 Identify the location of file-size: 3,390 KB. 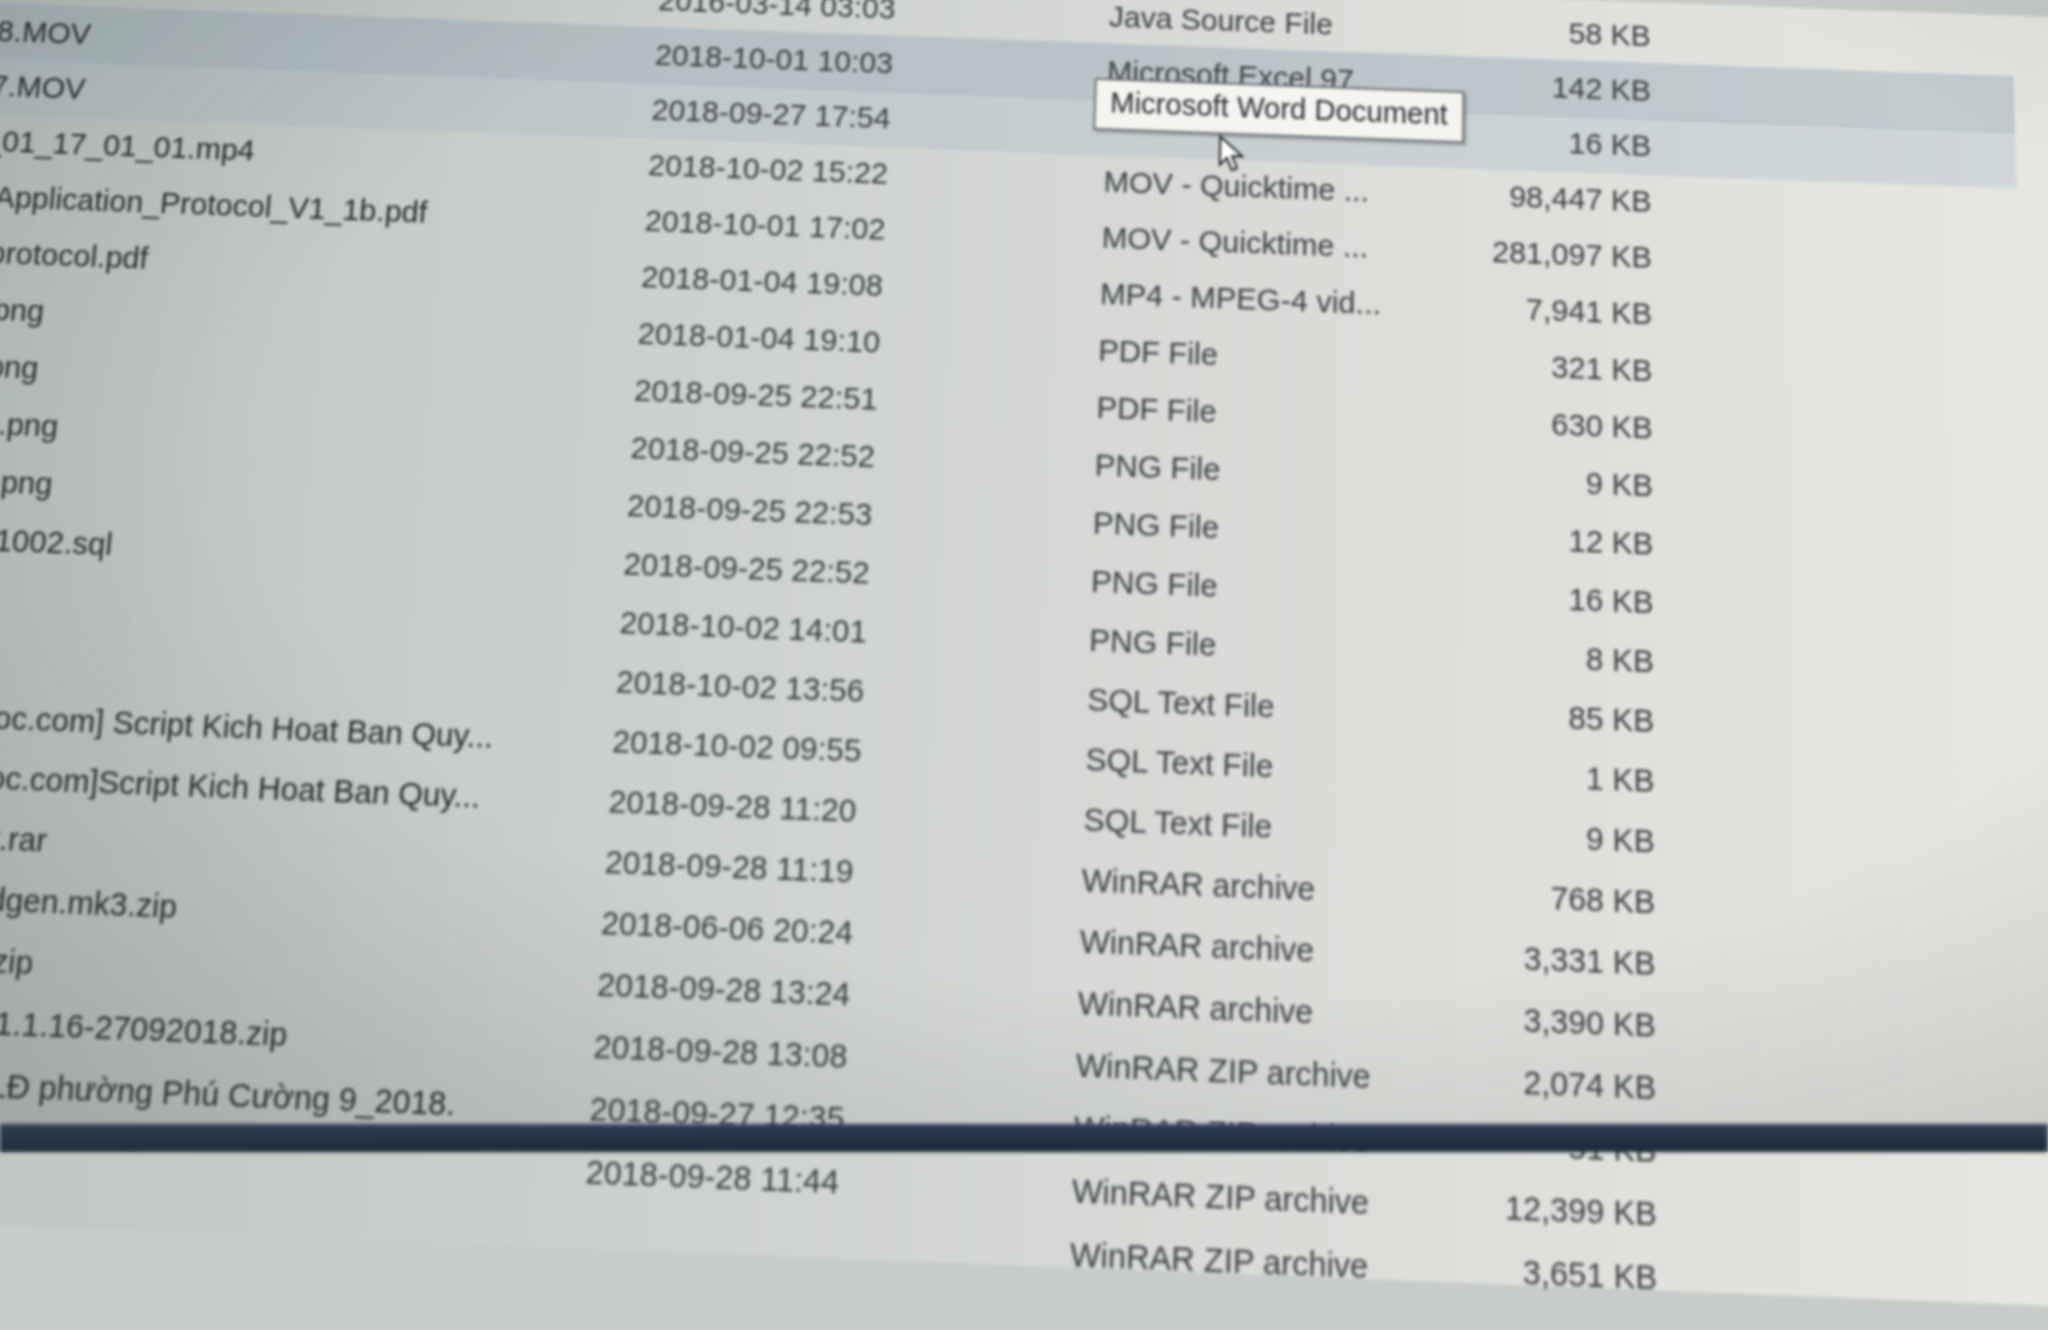
(1559, 1022).